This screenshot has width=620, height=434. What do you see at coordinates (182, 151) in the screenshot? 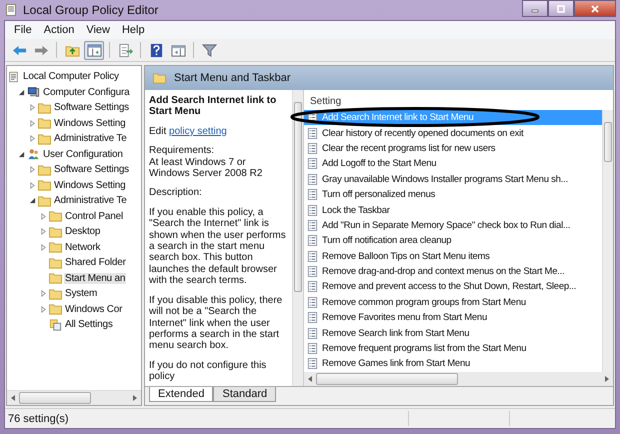
I see `requirements-label: Requirements:` at bounding box center [182, 151].